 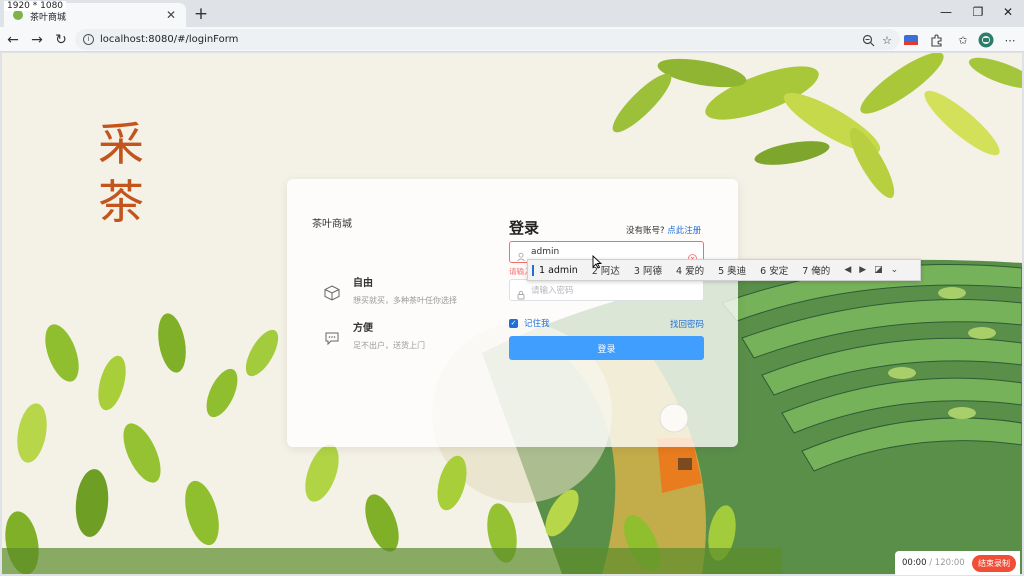 What do you see at coordinates (949, 563) in the screenshot?
I see `recorder-total: 120:00` at bounding box center [949, 563].